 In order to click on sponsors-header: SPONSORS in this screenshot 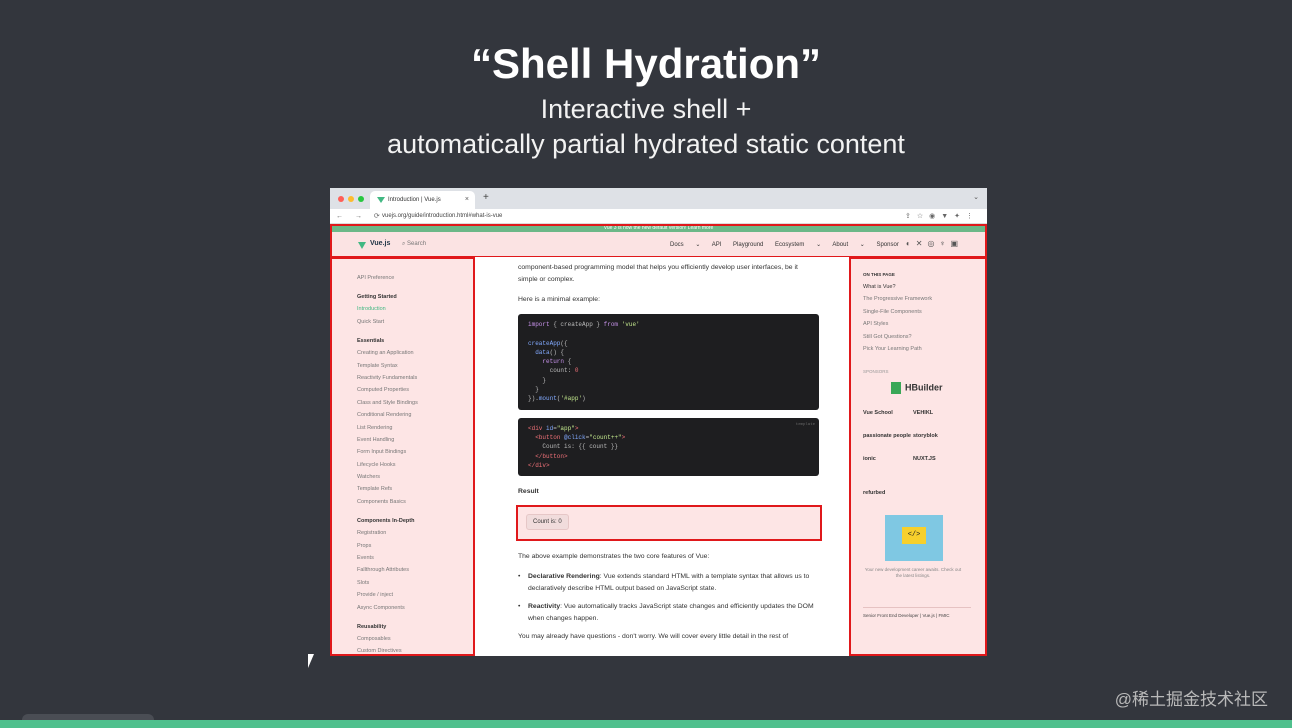, I will do `click(876, 372)`.